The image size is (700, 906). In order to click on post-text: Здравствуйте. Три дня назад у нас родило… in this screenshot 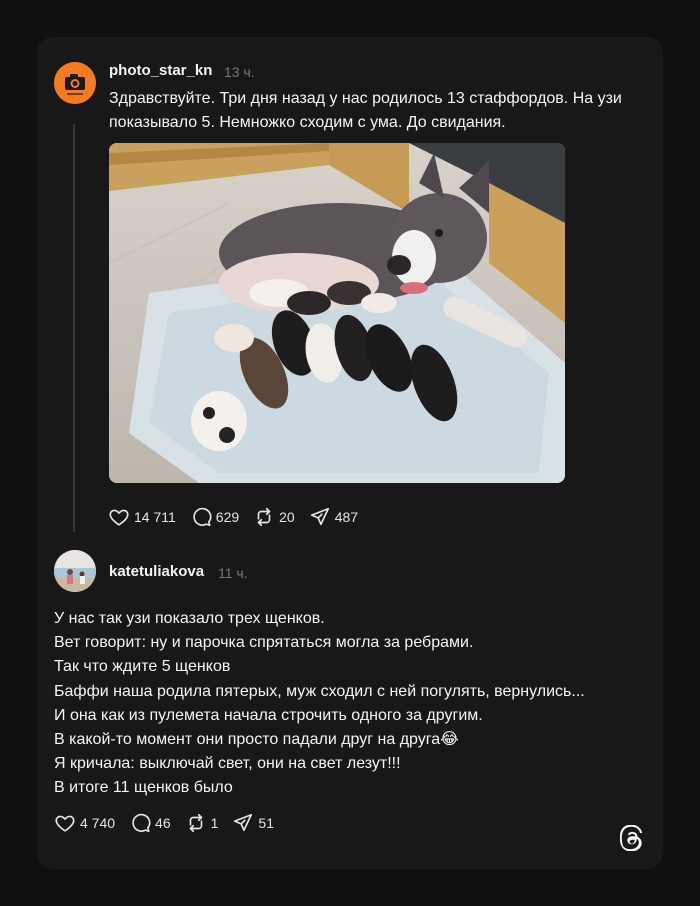, I will do `click(365, 110)`.